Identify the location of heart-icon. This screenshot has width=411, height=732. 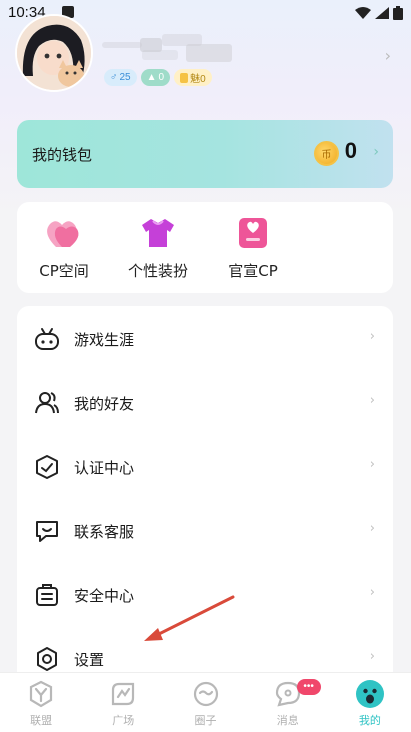
(64, 233).